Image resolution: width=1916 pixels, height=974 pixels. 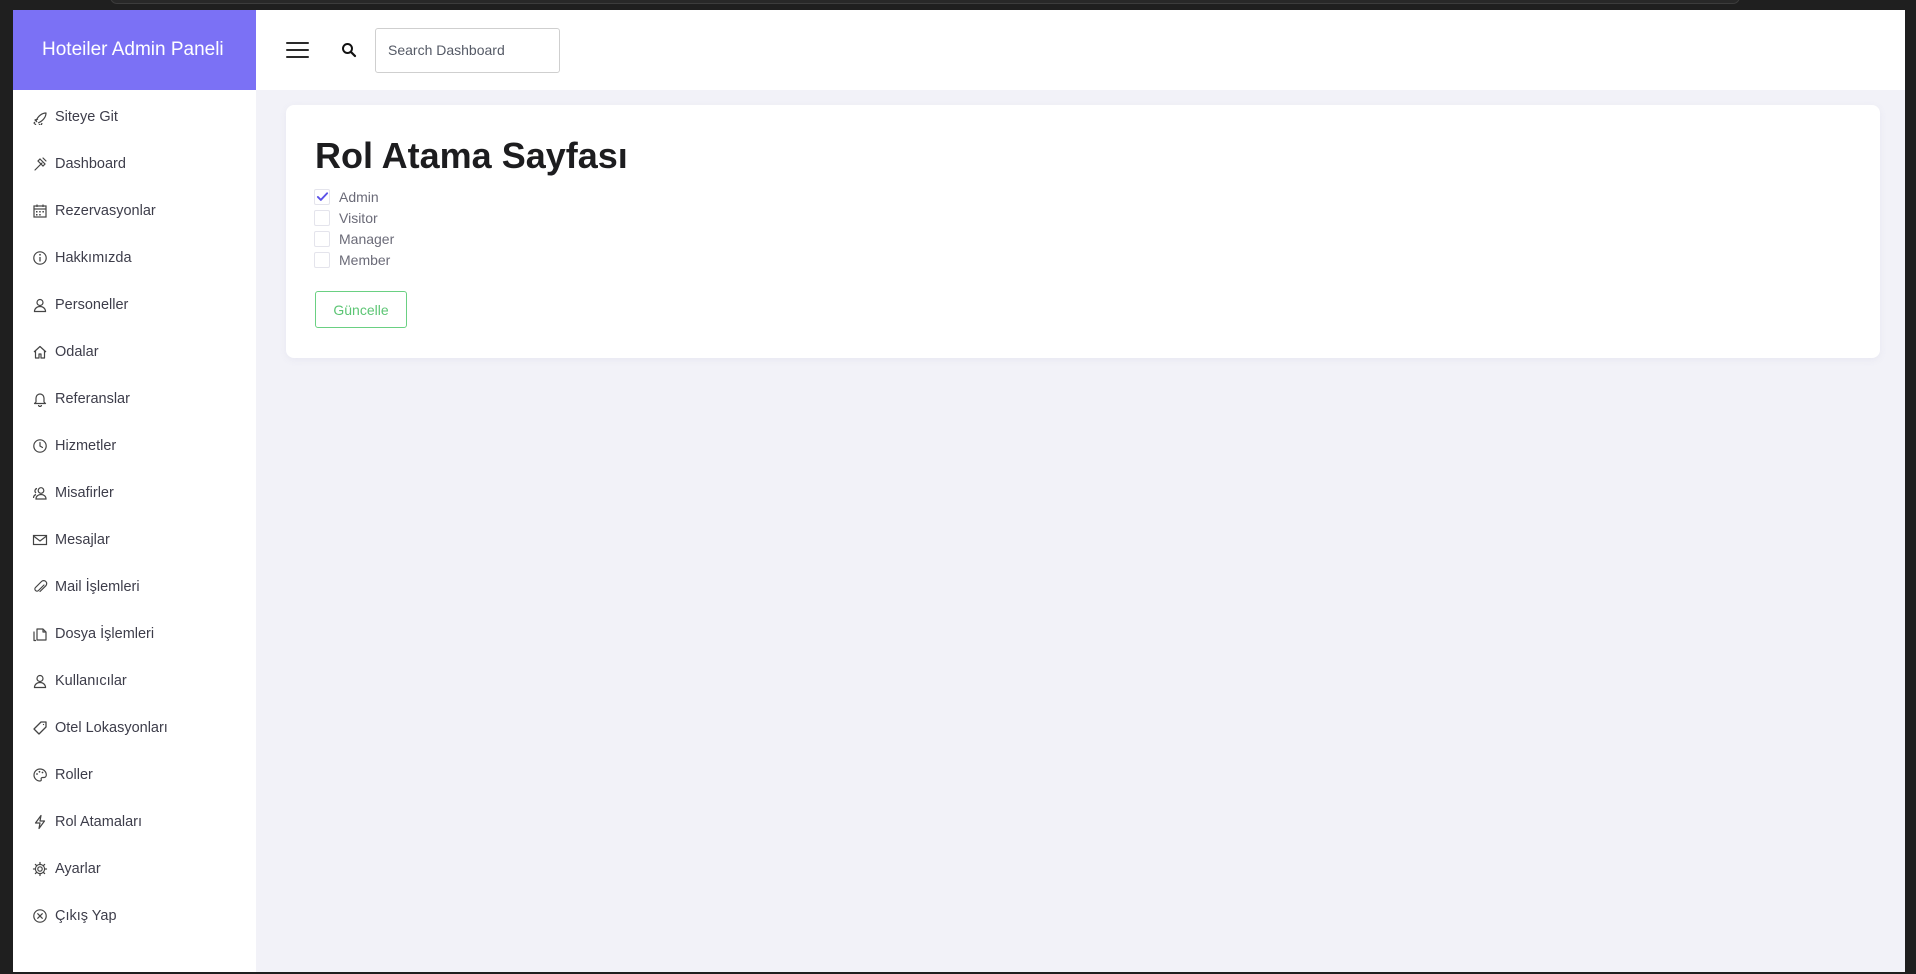 What do you see at coordinates (358, 217) in the screenshot?
I see `role-label: Visitor` at bounding box center [358, 217].